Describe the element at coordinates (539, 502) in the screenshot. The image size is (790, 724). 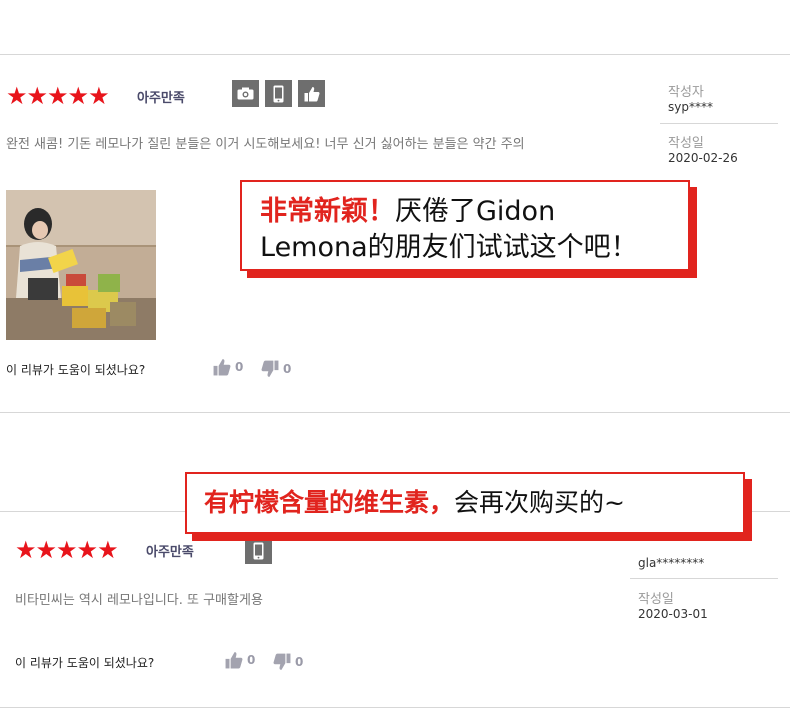
I see `callout-text: 会再次购买的~` at that location.